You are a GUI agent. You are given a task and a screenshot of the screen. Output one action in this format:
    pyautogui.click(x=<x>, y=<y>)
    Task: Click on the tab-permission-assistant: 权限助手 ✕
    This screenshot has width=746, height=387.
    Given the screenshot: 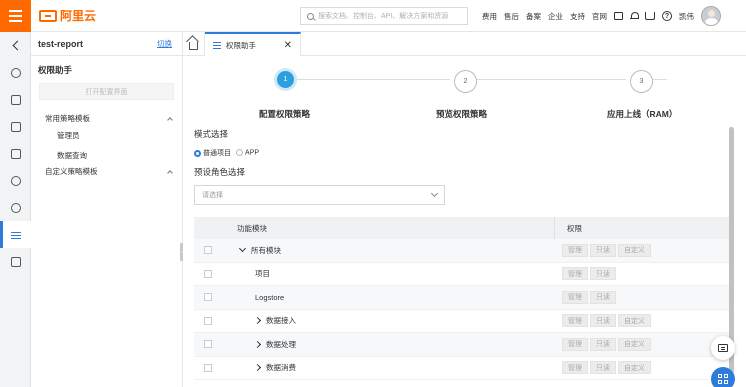 What is the action you would take?
    pyautogui.click(x=253, y=44)
    